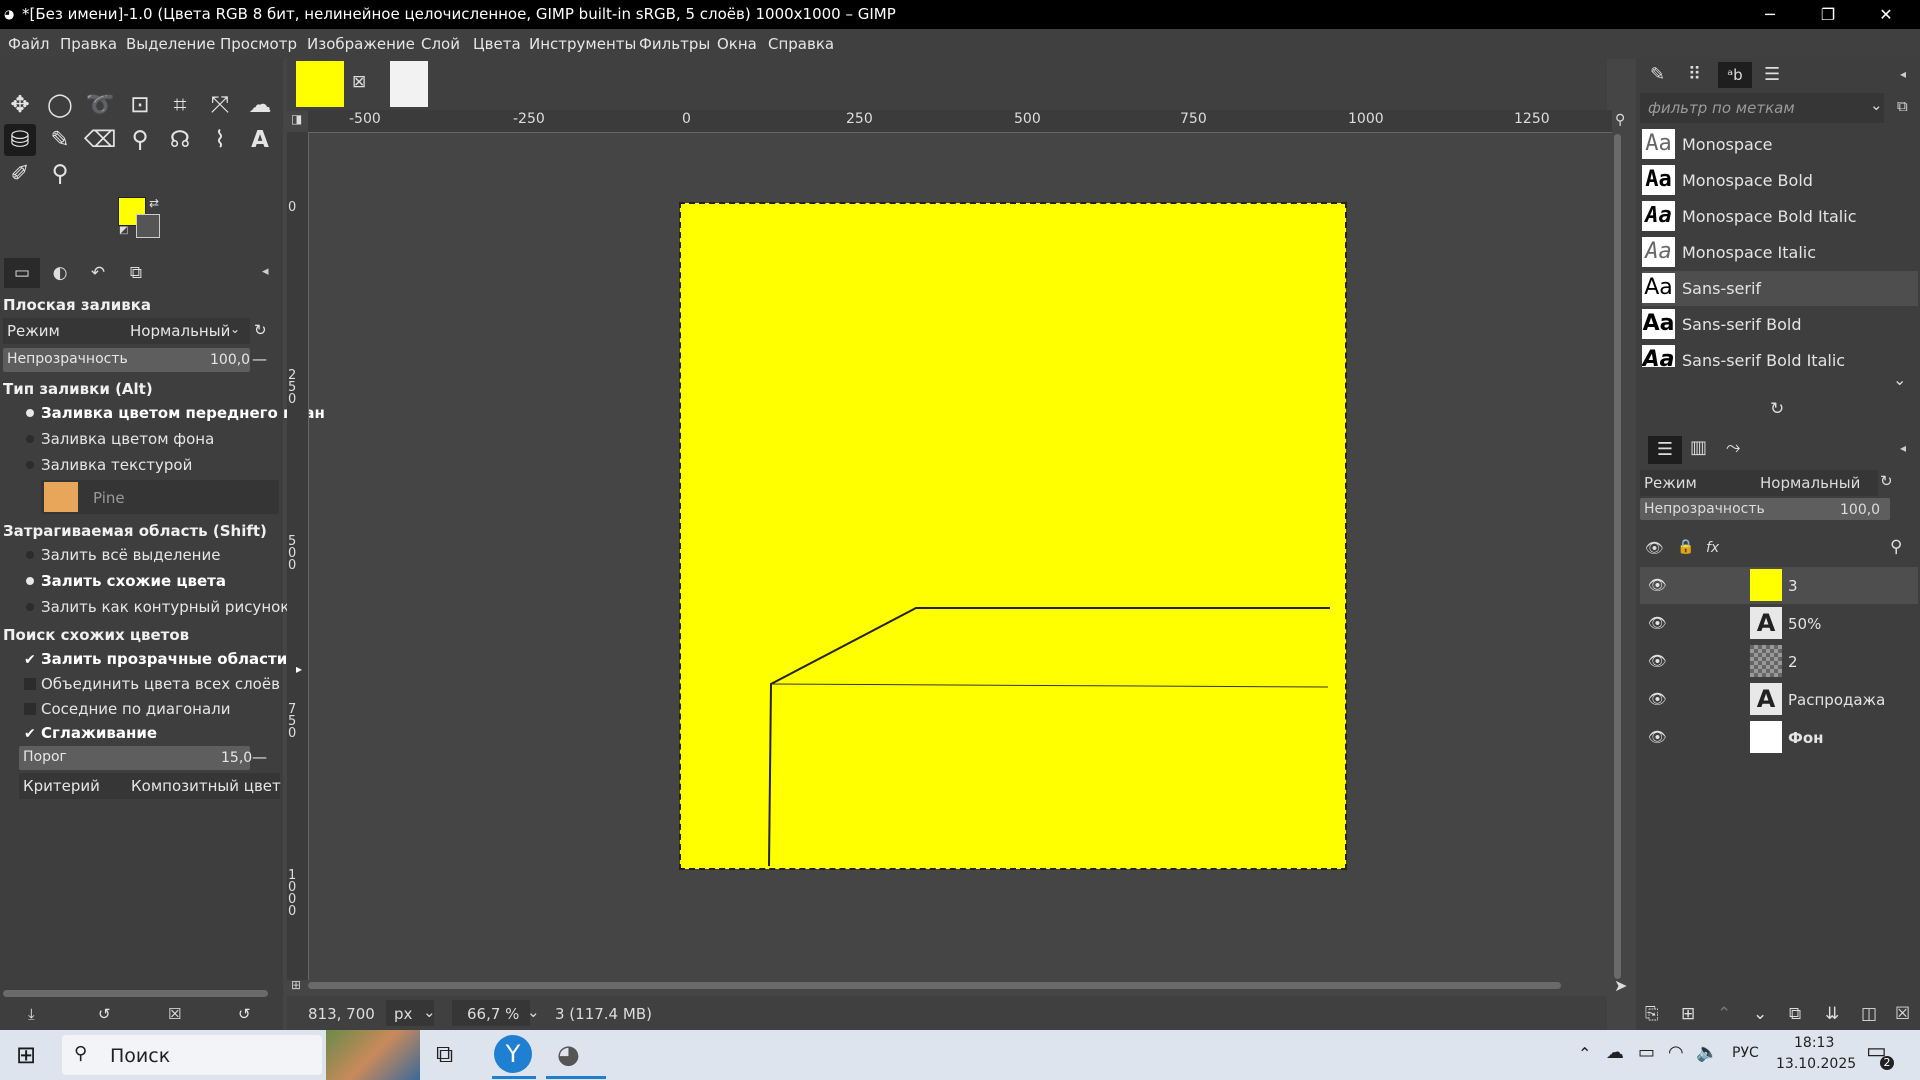  What do you see at coordinates (296, 985) in the screenshot?
I see `toggle-quick-mask-icon: ⊞` at bounding box center [296, 985].